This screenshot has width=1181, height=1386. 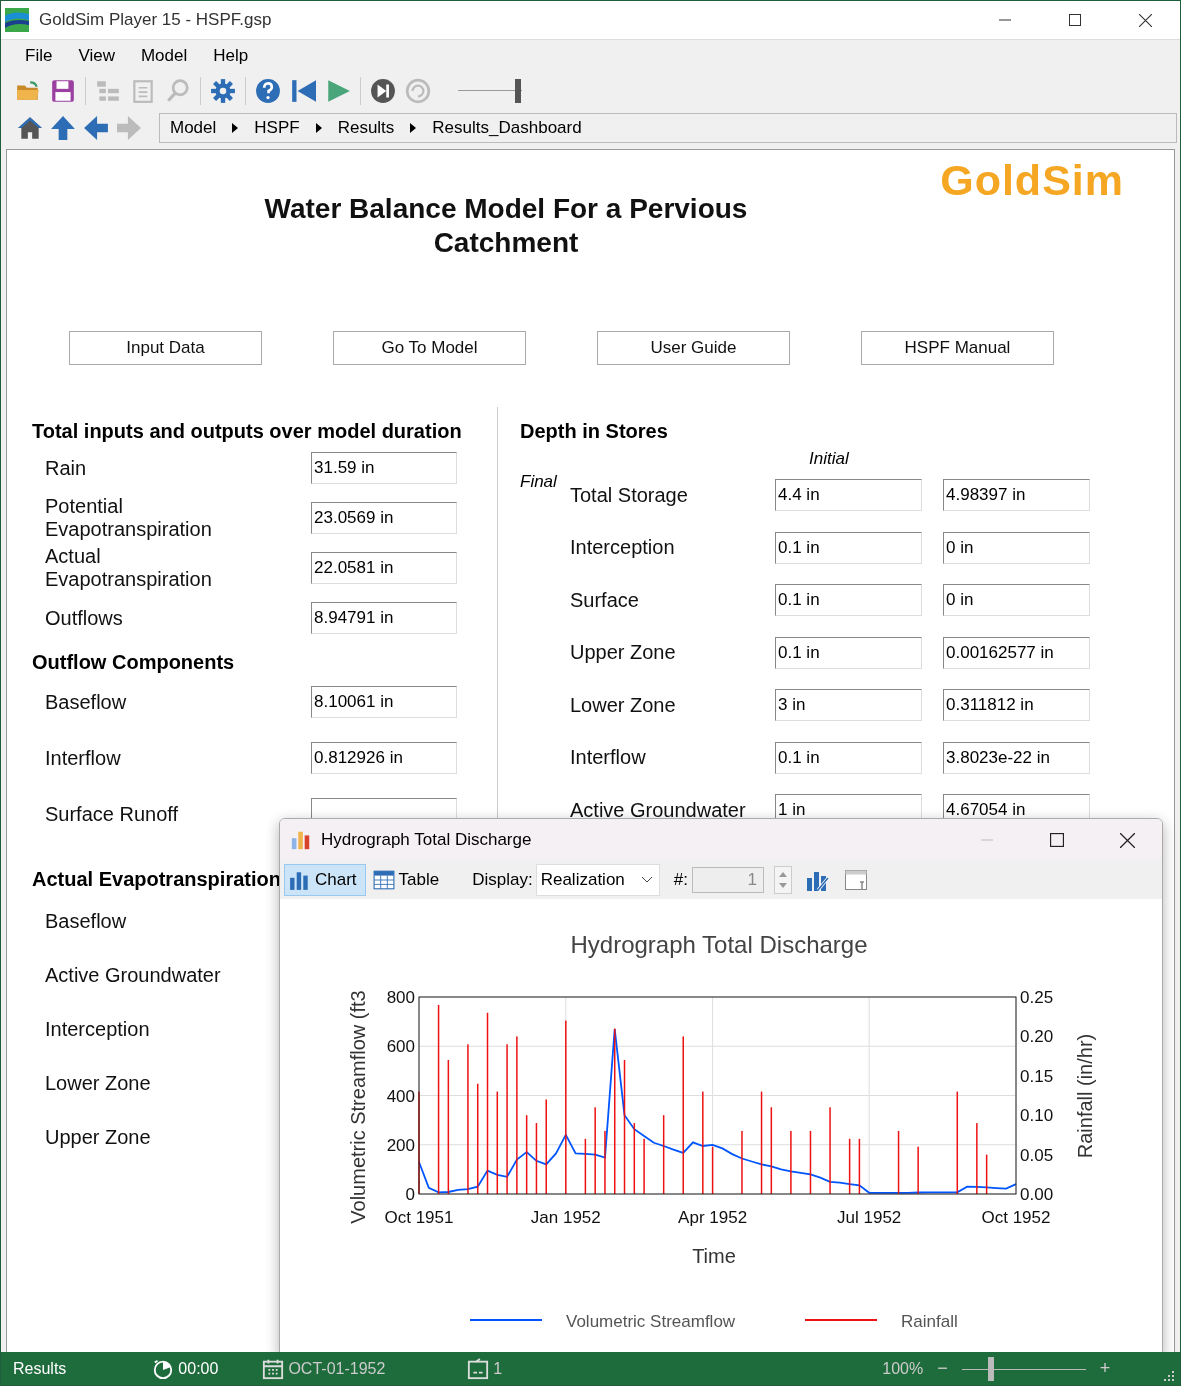 I want to click on value-field: 4.4 in, so click(x=848, y=495).